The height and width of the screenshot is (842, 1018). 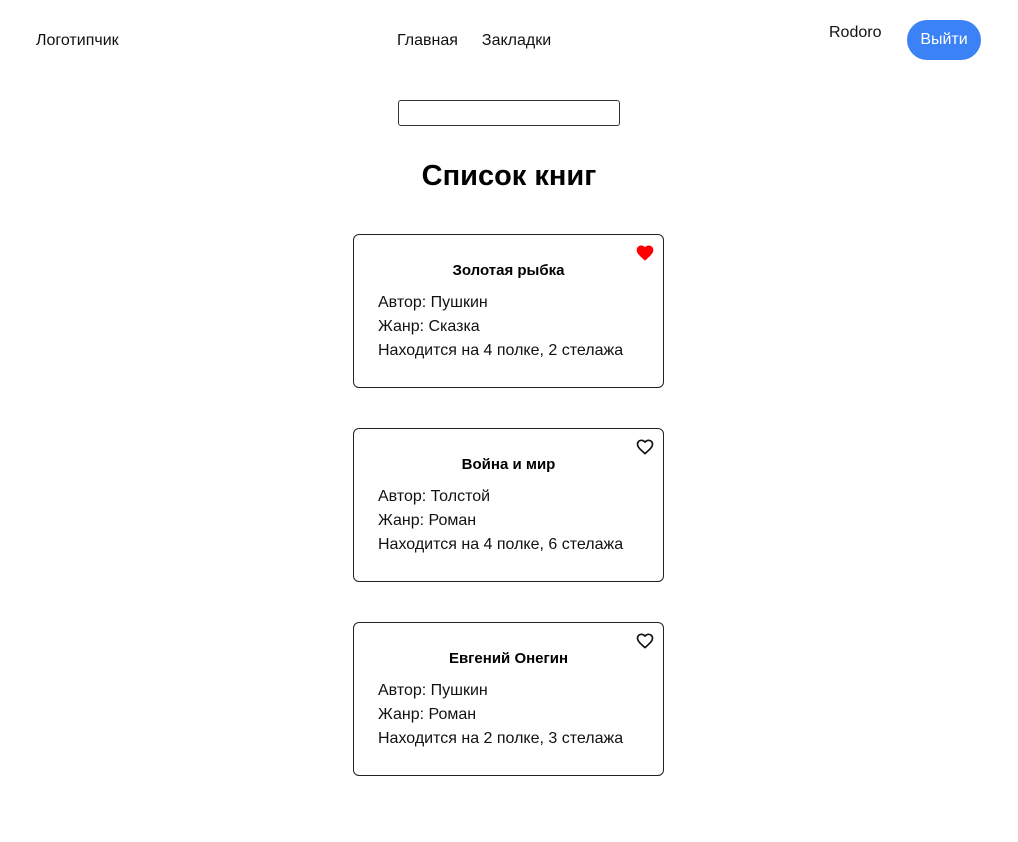 I want to click on header: Логотипчик Главная Закладки Rodoro Выйти, so click(x=509, y=40).